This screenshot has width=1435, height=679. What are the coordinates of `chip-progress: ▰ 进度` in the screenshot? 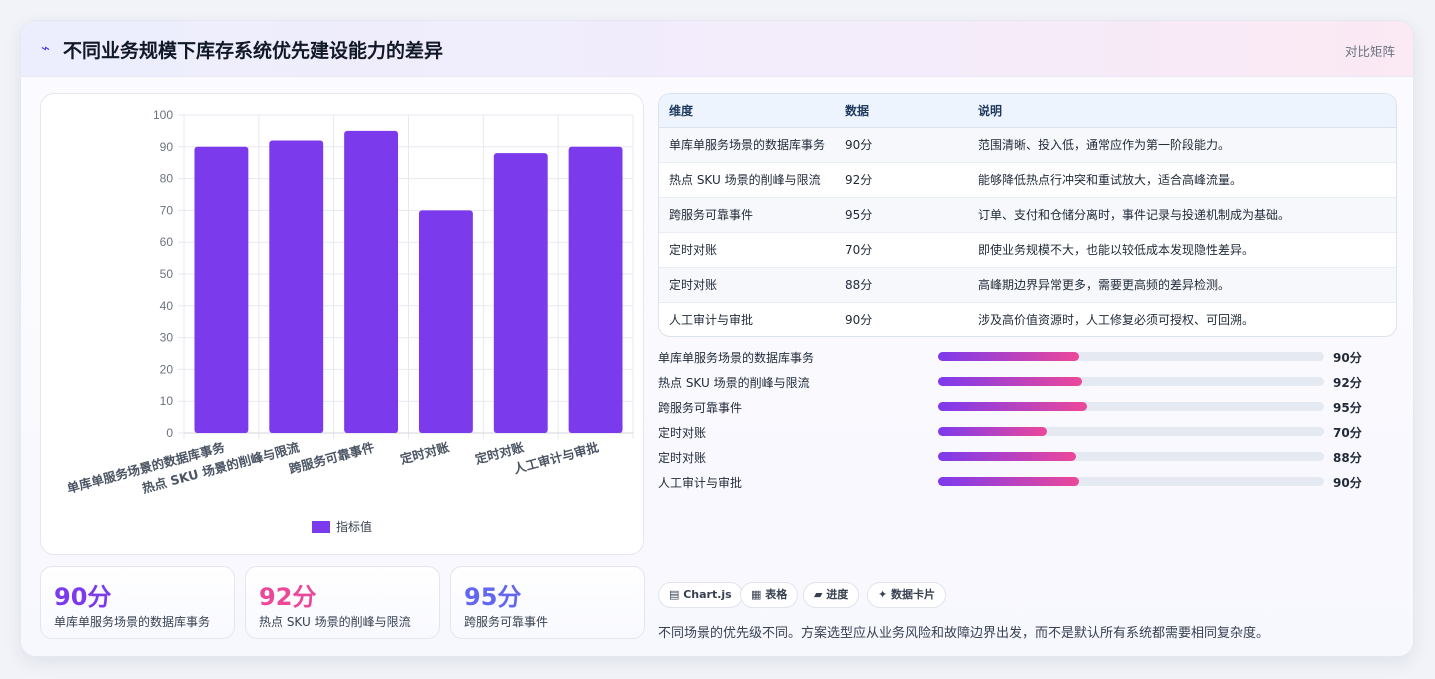 It's located at (831, 595).